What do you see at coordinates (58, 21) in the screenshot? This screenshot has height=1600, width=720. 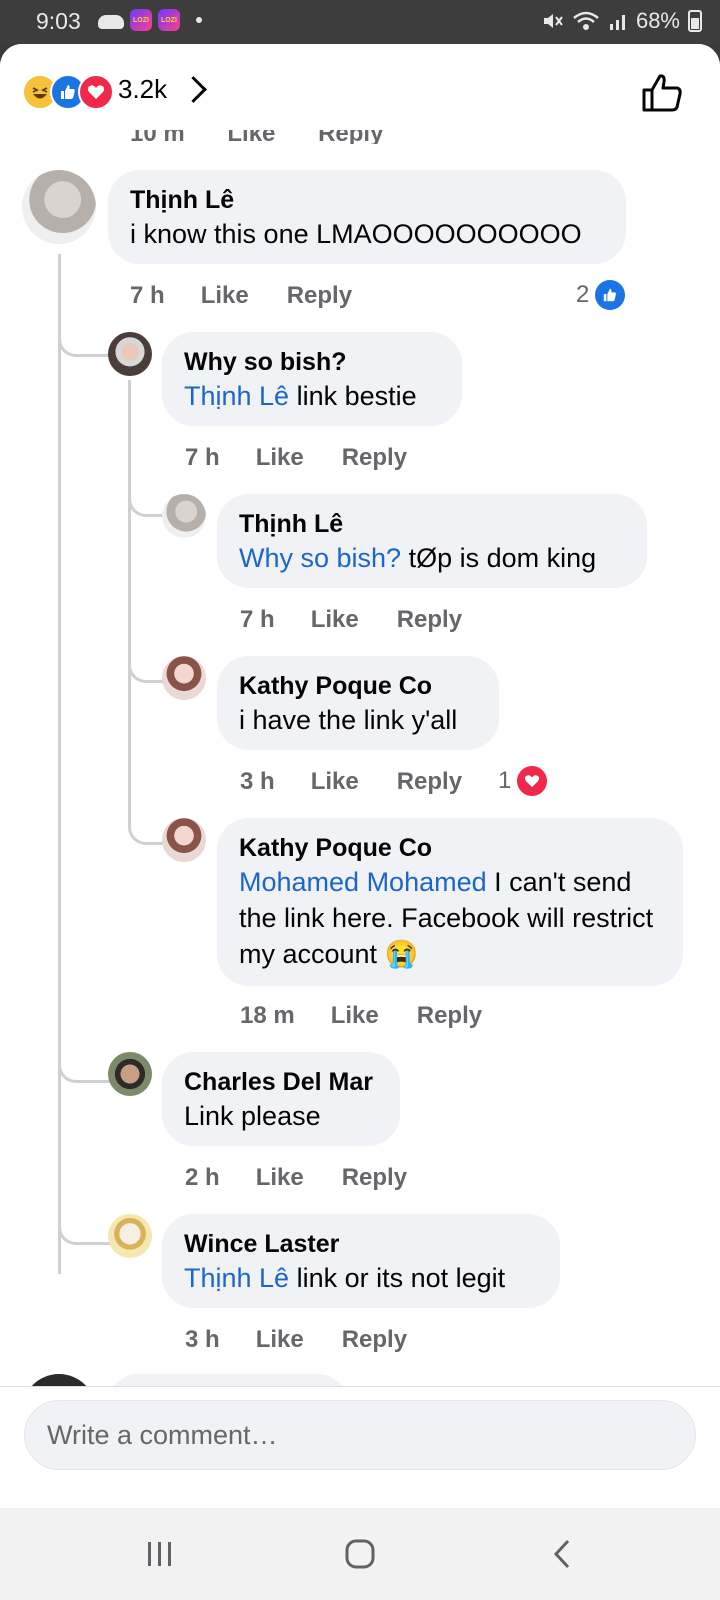 I see `status-time: 9:03` at bounding box center [58, 21].